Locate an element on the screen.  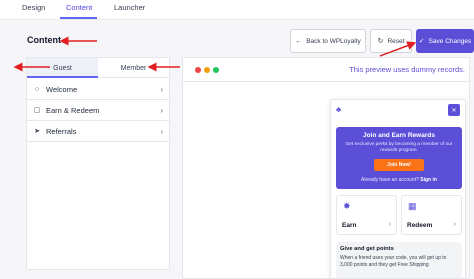
role-tabs: Guest Member is located at coordinates (98, 68).